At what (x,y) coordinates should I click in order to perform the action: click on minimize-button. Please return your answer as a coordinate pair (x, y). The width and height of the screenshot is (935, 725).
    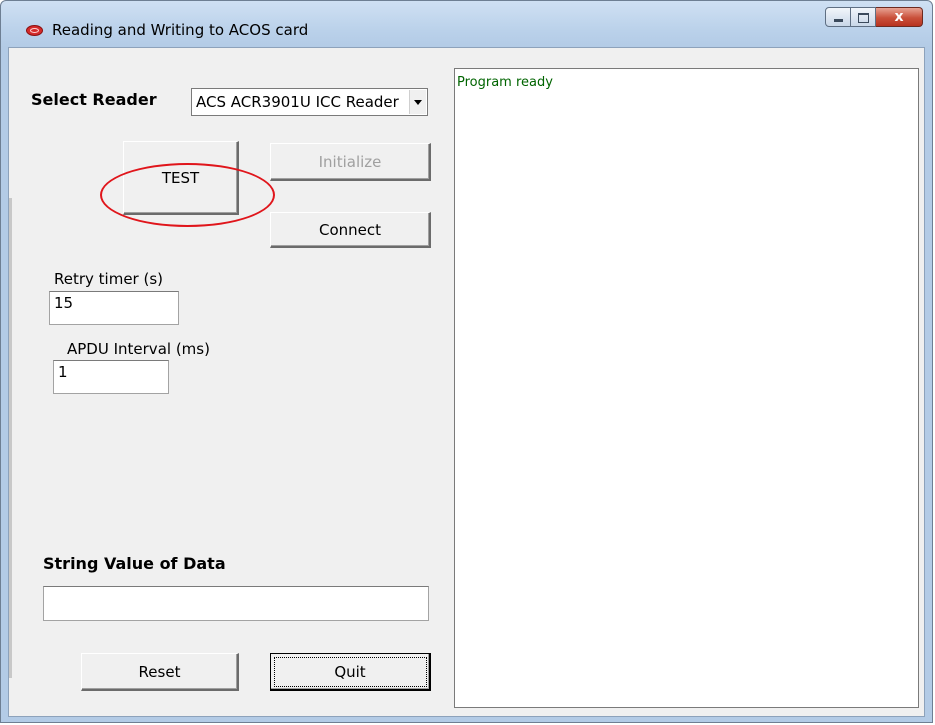
    Looking at the image, I should click on (838, 17).